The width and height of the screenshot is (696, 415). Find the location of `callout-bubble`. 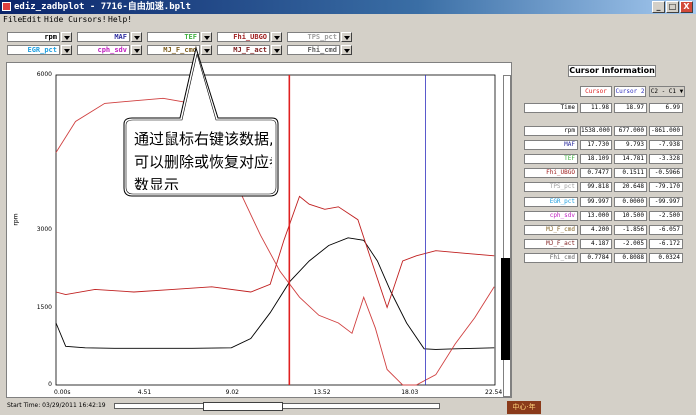

callout-bubble is located at coordinates (201, 121).